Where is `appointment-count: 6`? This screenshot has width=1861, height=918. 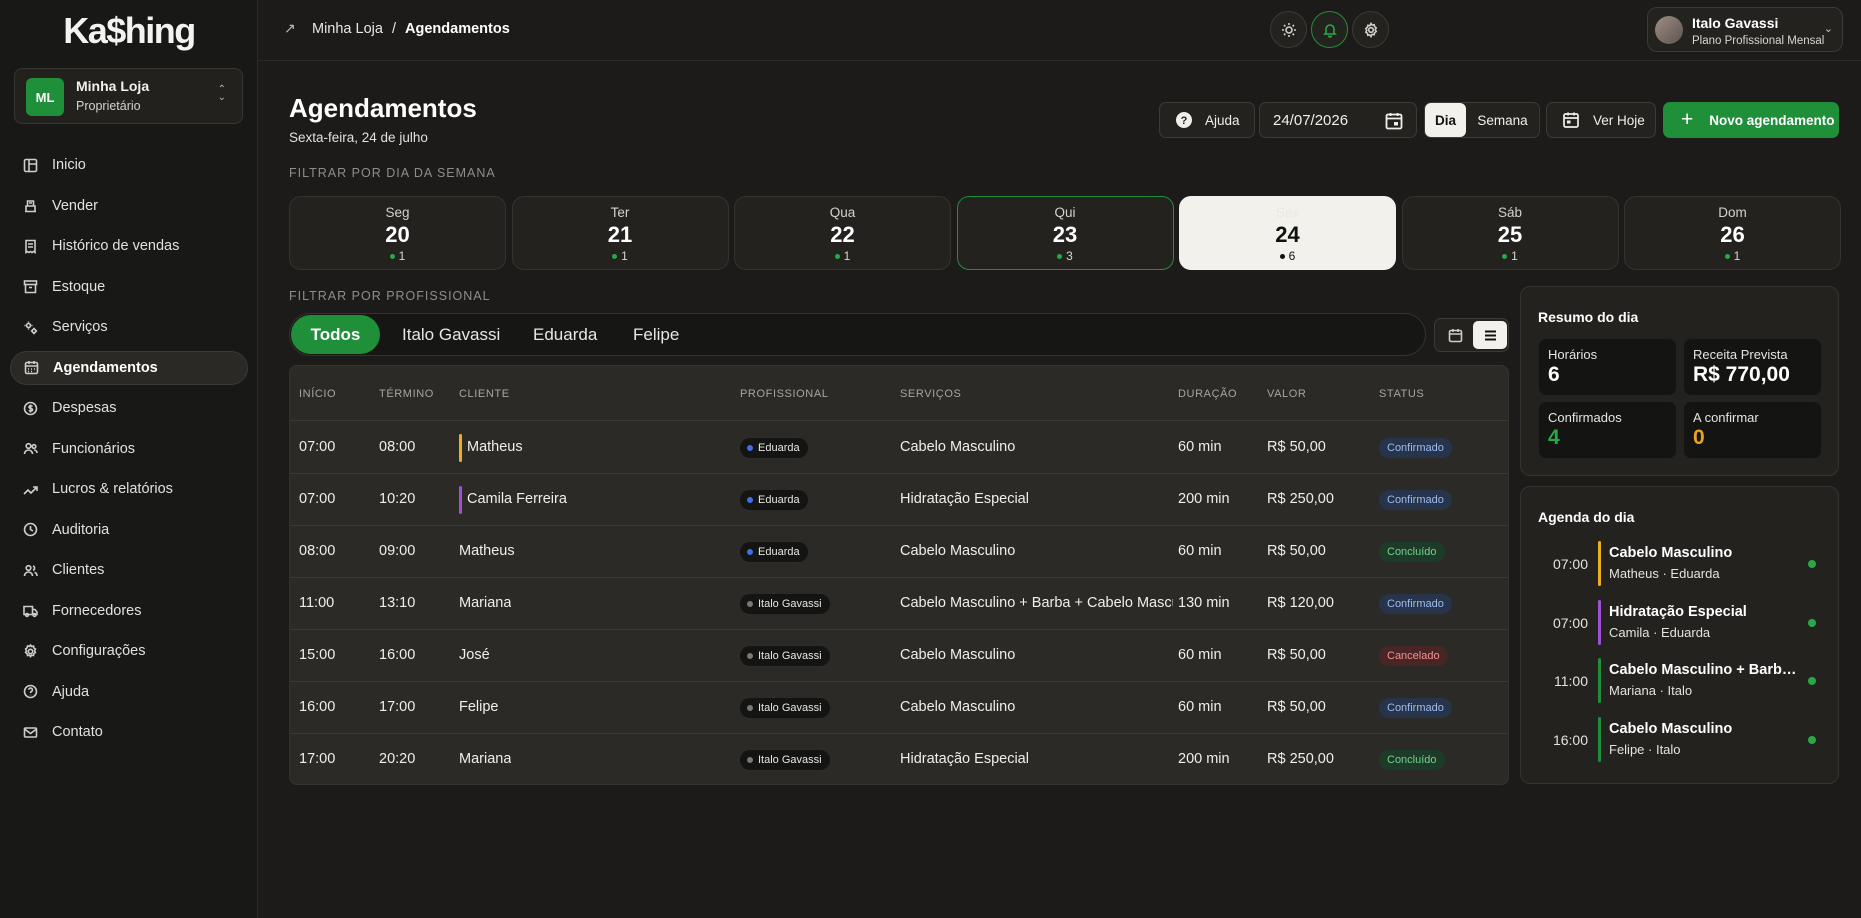 appointment-count: 6 is located at coordinates (1287, 256).